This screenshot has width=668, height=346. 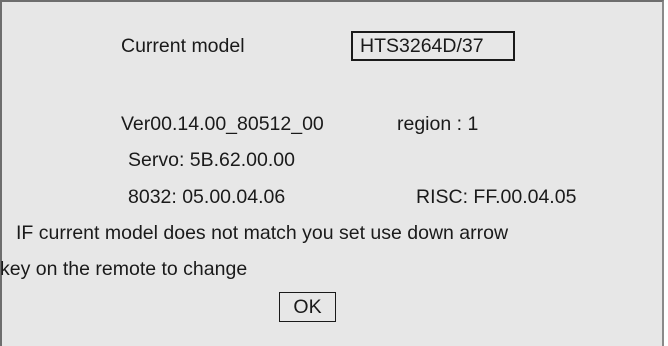 I want to click on ok-button: OK, so click(x=307, y=307).